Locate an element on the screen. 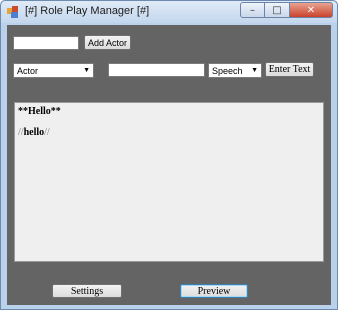 The height and width of the screenshot is (312, 340). enter-text-label: Enter Text is located at coordinates (289, 69).